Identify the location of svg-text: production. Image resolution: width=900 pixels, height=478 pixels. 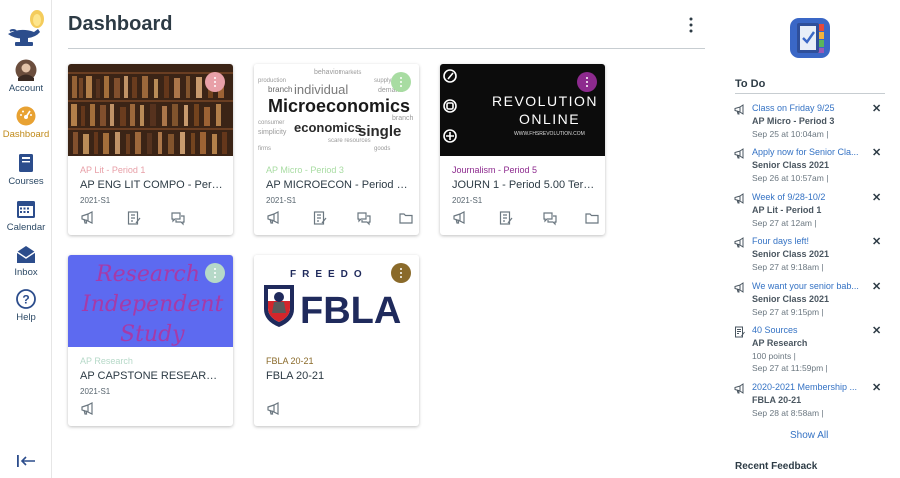
(272, 81).